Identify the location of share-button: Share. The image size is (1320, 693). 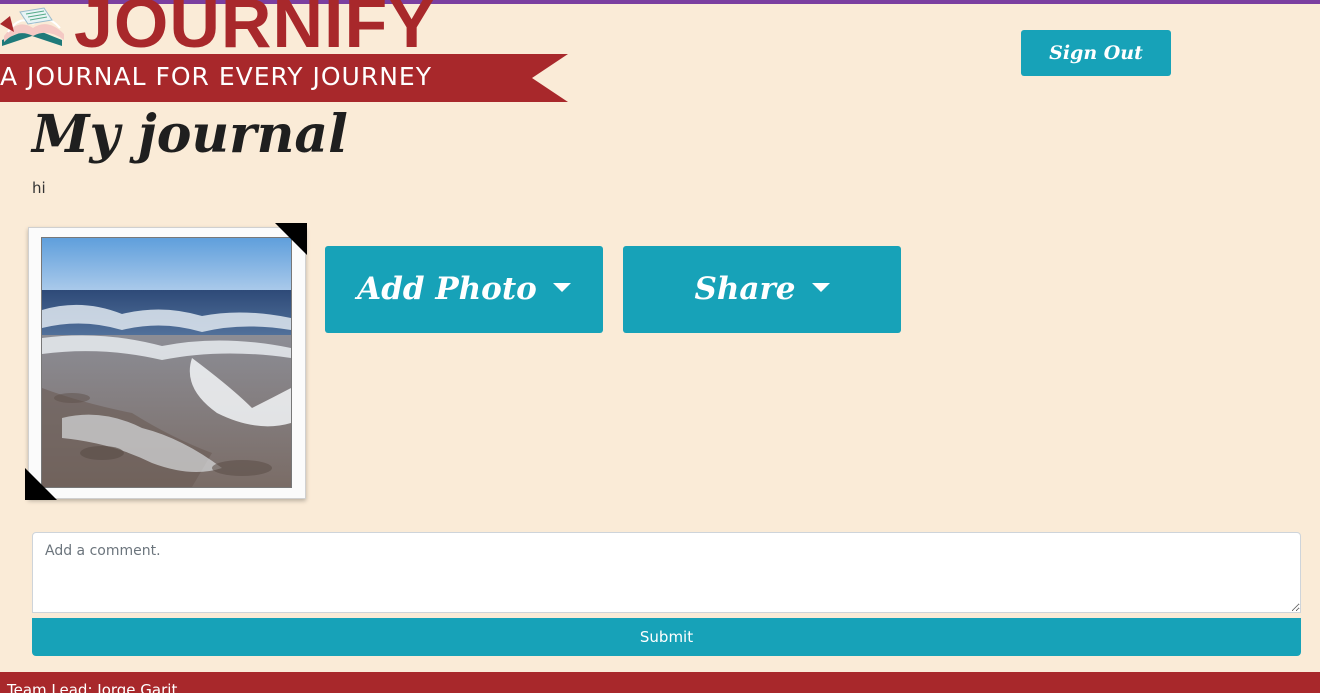
(762, 289).